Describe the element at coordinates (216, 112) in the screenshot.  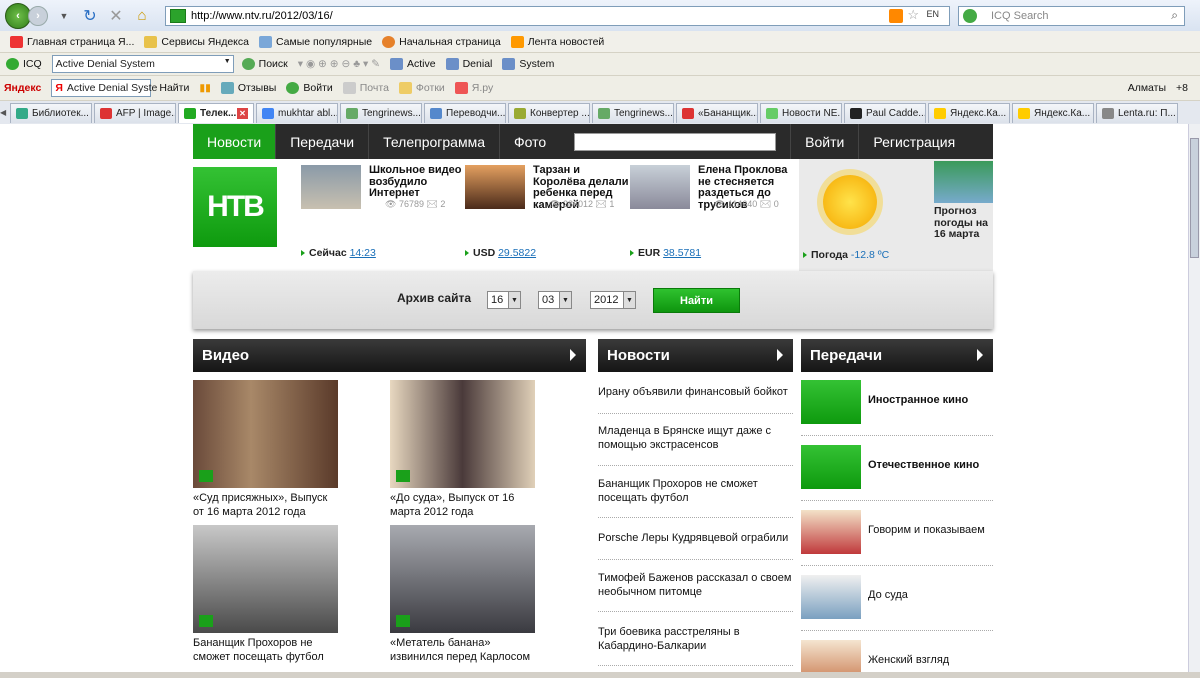
I see `tab-active: Телек... ✕` at that location.